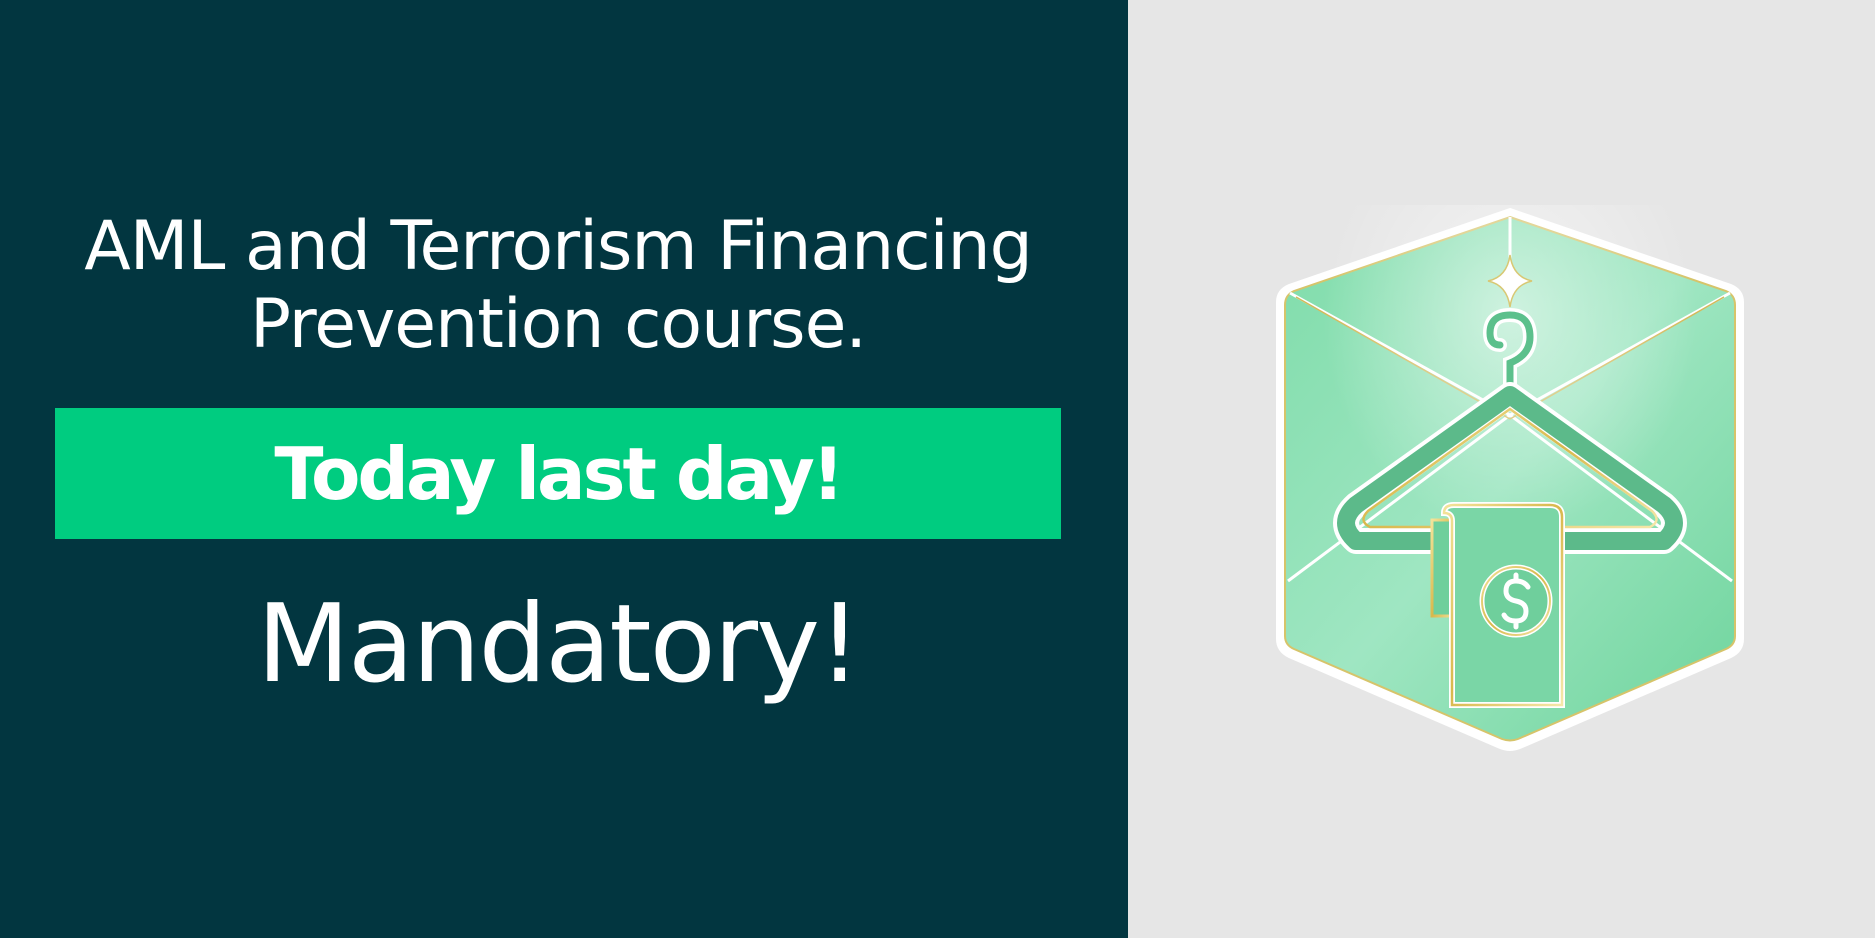  What do you see at coordinates (559, 644) in the screenshot?
I see `mandatory-text: Mandatory!` at bounding box center [559, 644].